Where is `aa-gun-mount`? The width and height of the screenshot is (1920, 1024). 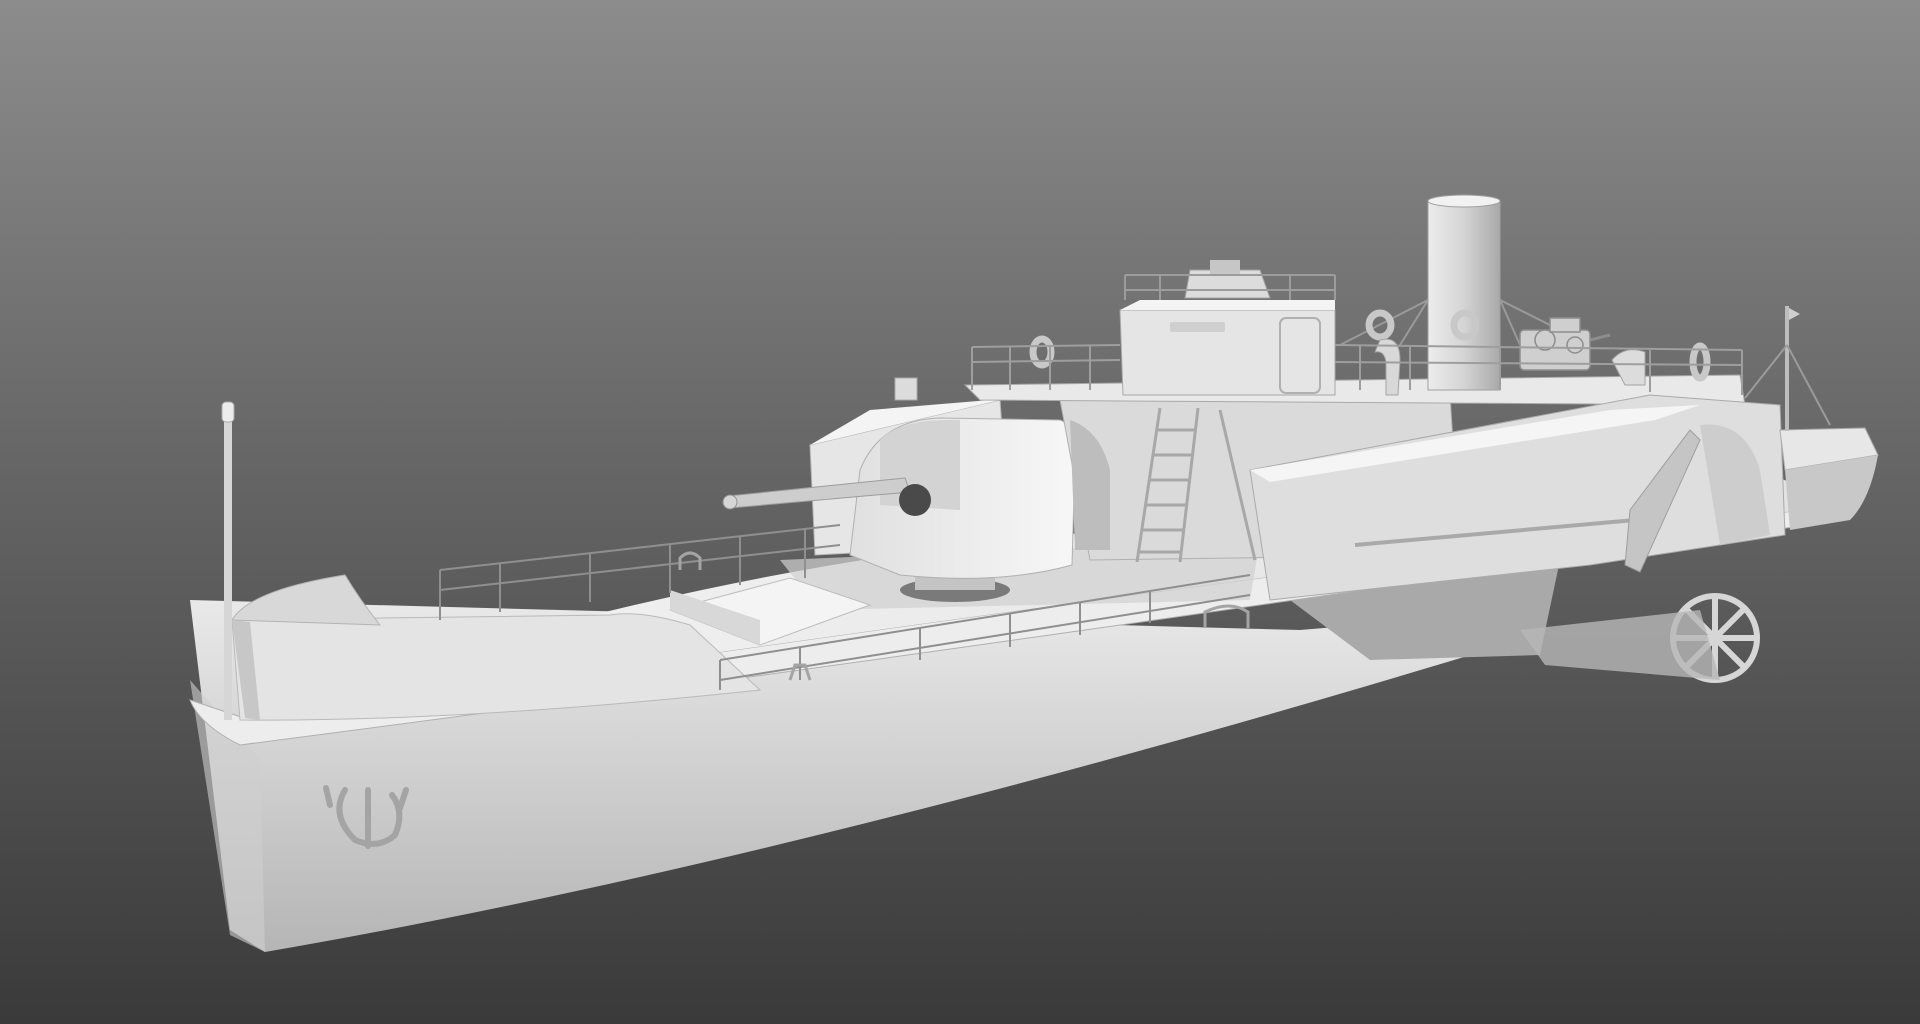
aa-gun-mount is located at coordinates (1565, 344).